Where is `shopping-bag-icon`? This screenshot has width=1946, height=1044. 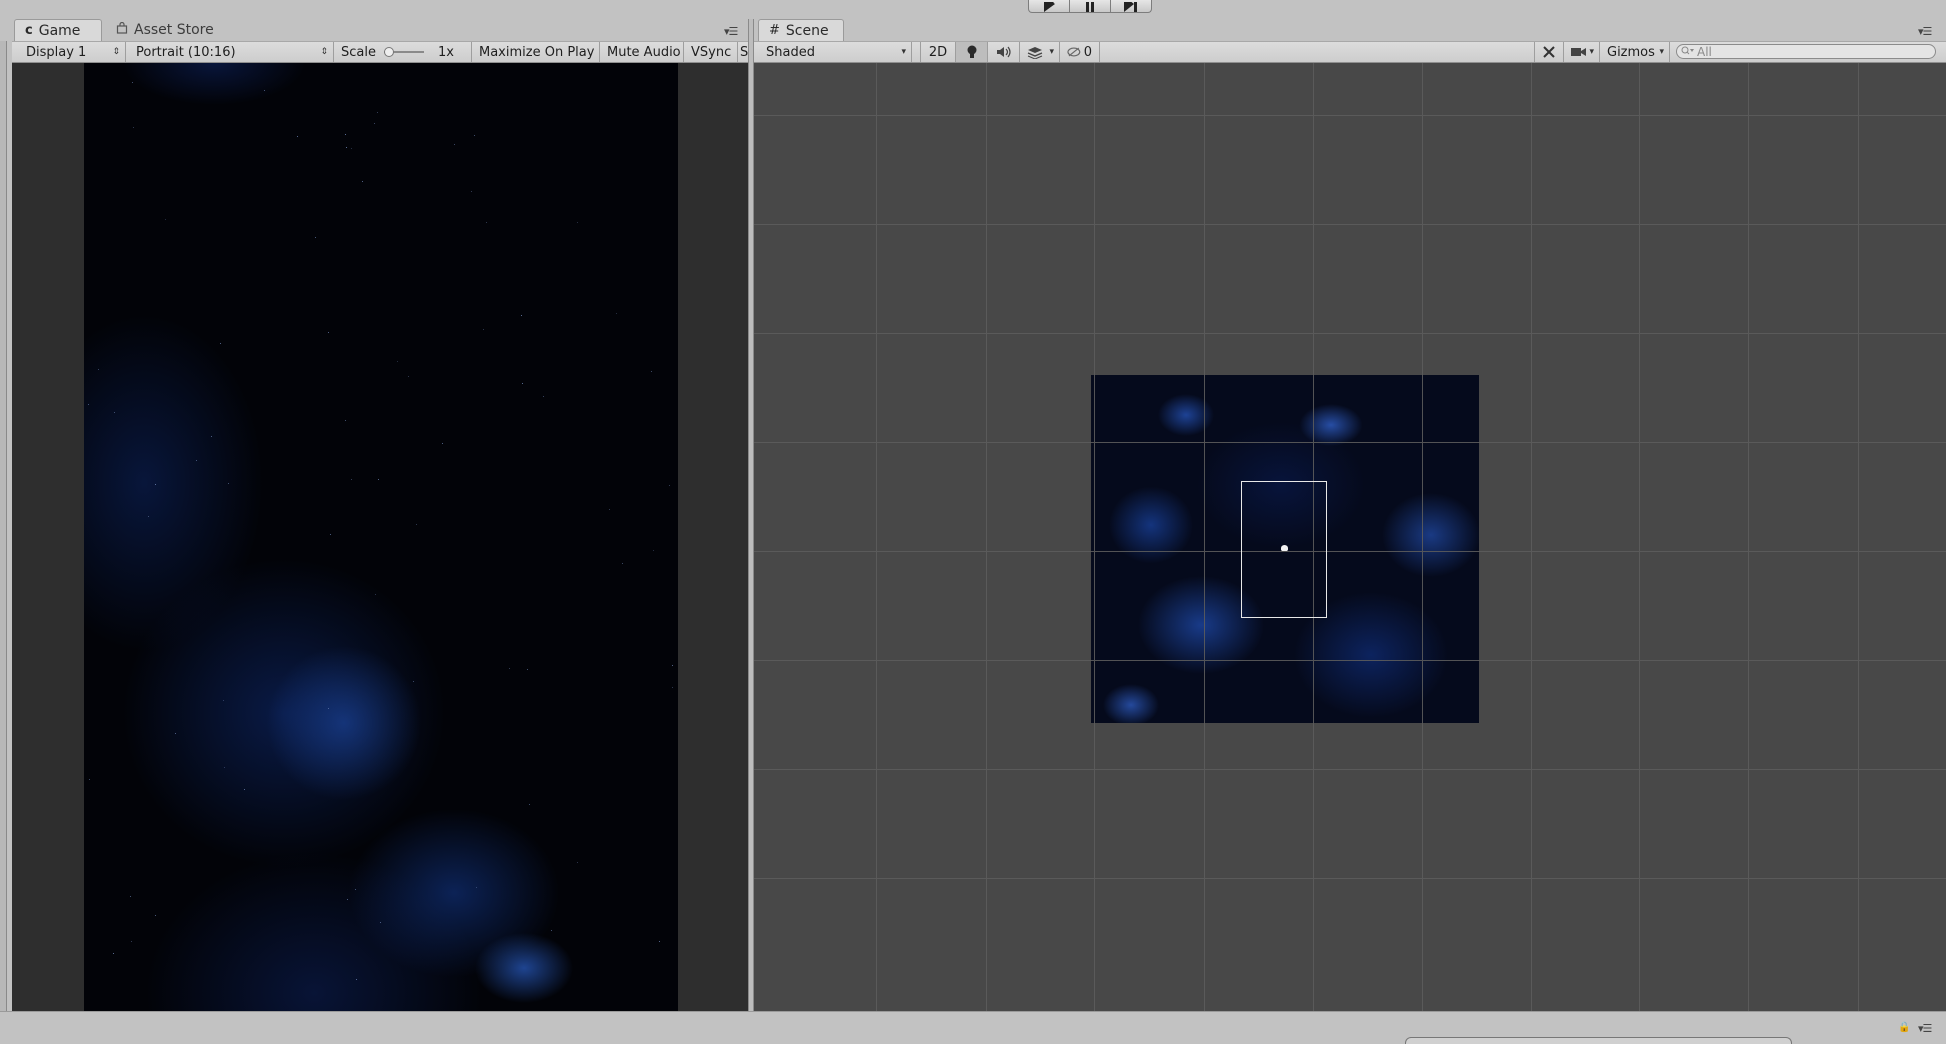 shopping-bag-icon is located at coordinates (122, 29).